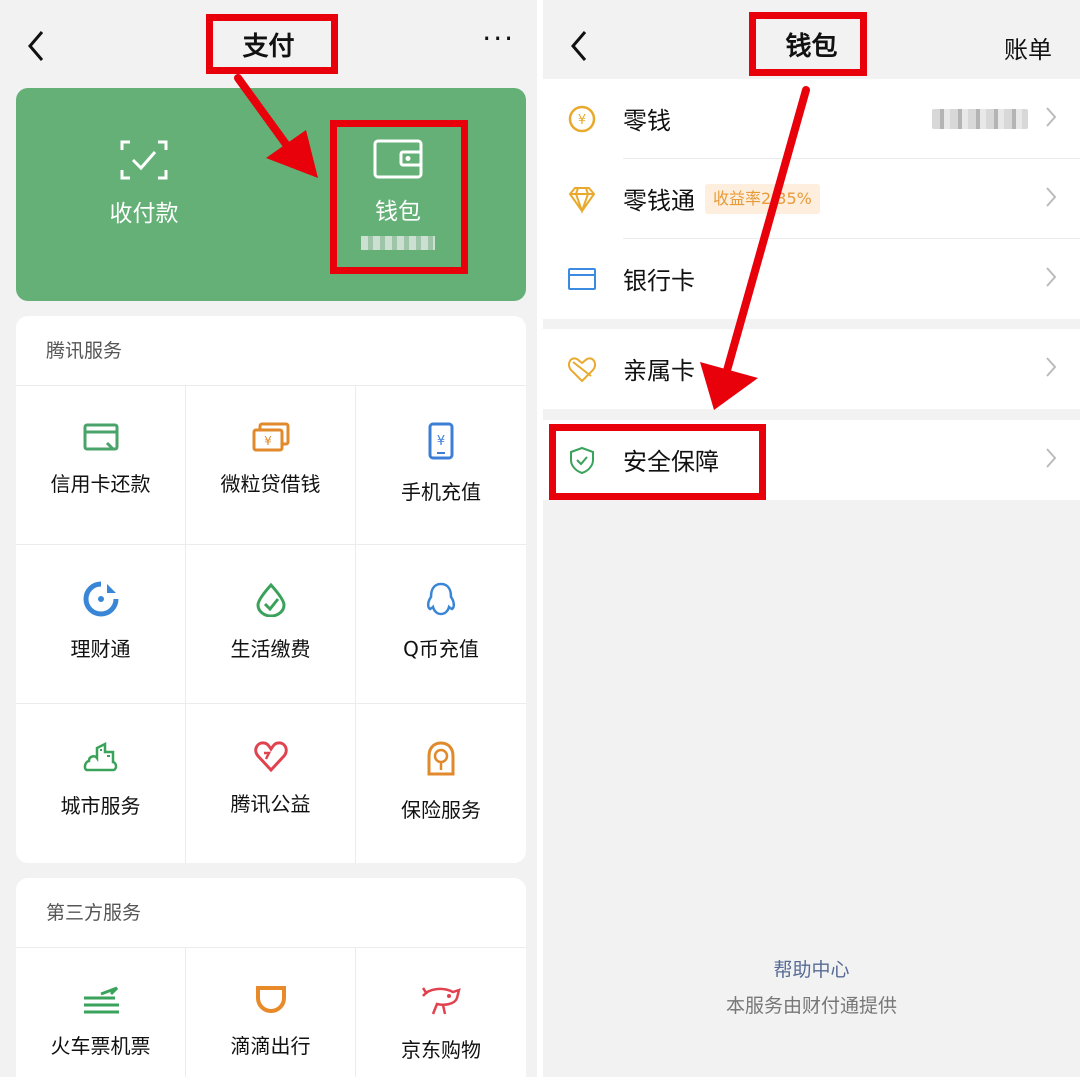 This screenshot has width=1080, height=1077. What do you see at coordinates (1028, 47) in the screenshot?
I see `bills-link: 账单` at bounding box center [1028, 47].